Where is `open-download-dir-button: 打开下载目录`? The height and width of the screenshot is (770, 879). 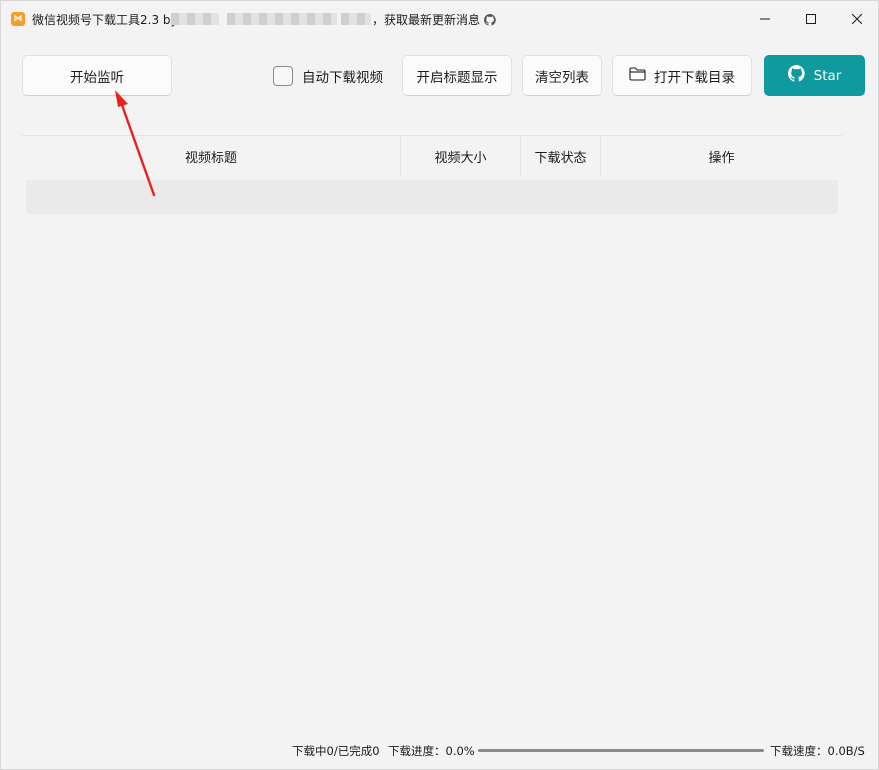 open-download-dir-button: 打开下载目录 is located at coordinates (682, 75).